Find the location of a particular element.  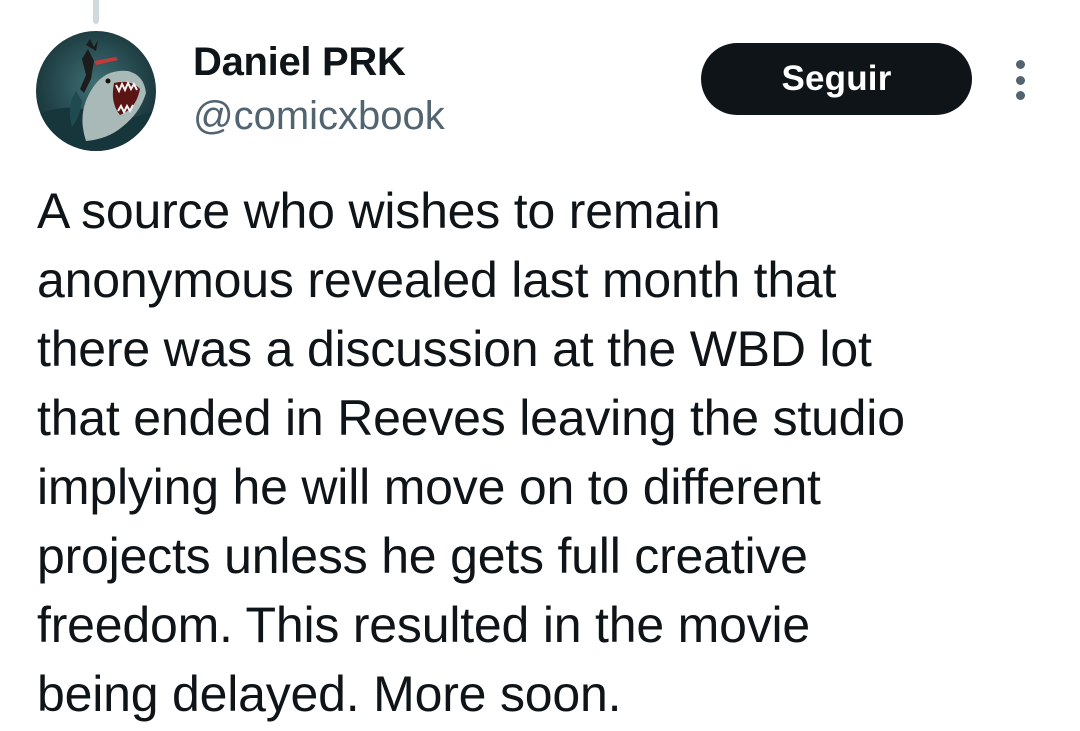

thread-connector-line is located at coordinates (96, 12).